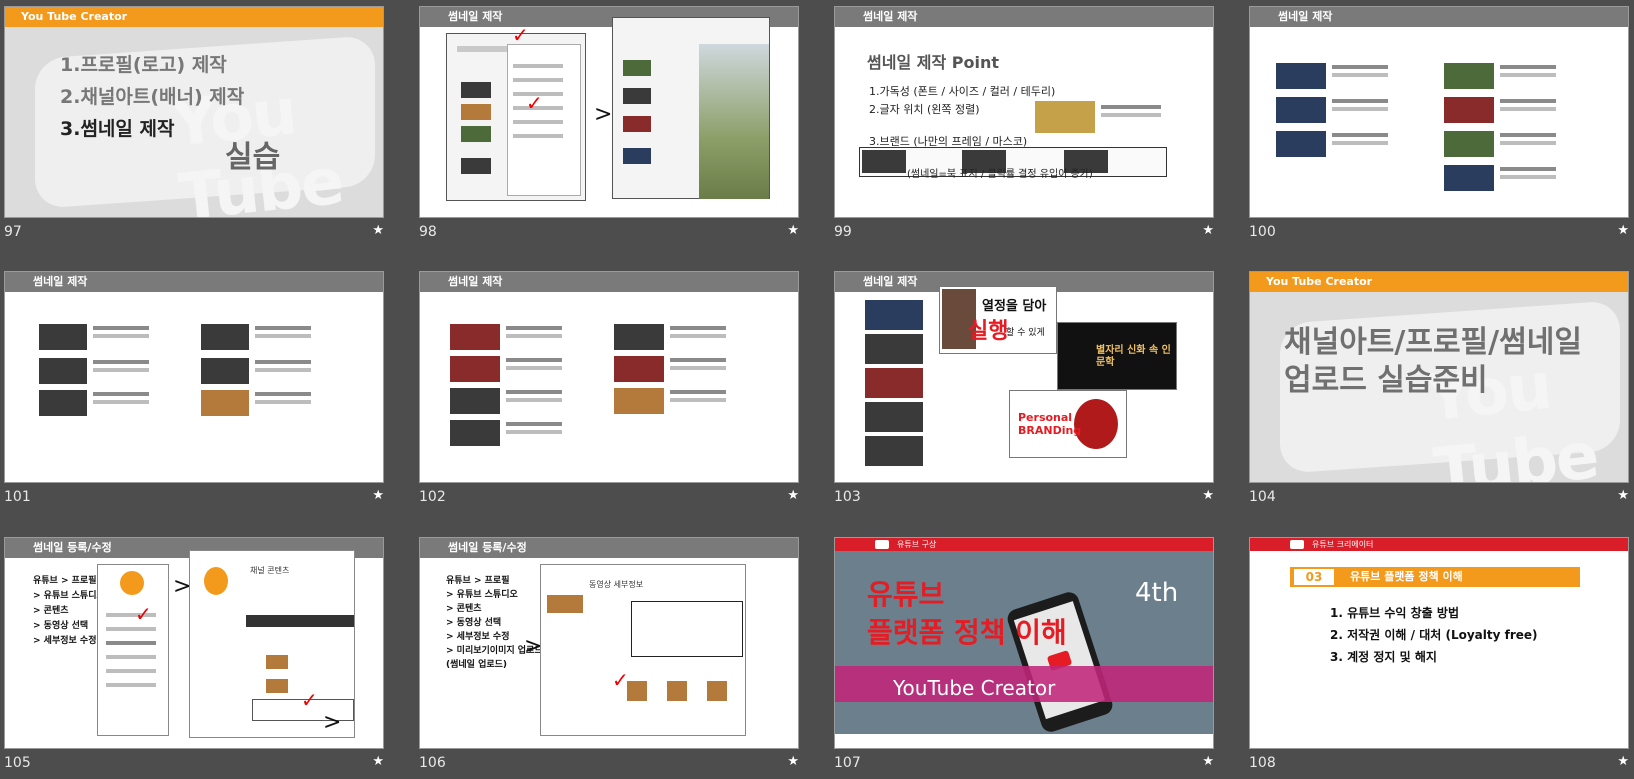 This screenshot has height=779, width=1634. Describe the element at coordinates (609, 377) in the screenshot. I see `slide-thumbnail-102: 썸네일 제작` at that location.